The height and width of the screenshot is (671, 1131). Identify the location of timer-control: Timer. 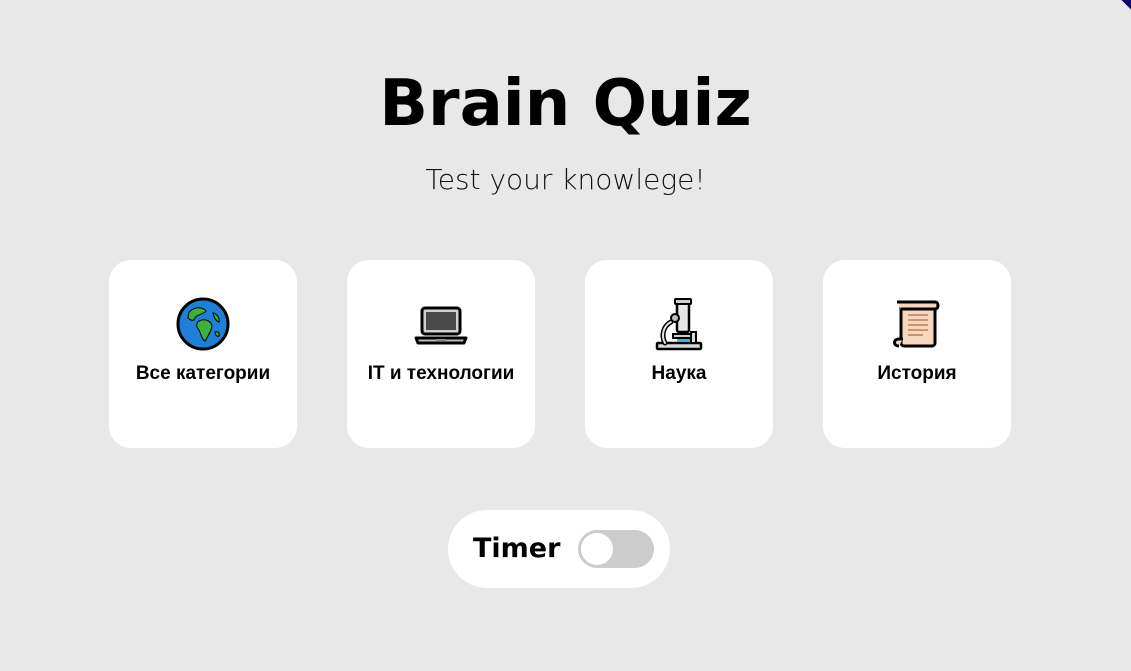
(559, 549).